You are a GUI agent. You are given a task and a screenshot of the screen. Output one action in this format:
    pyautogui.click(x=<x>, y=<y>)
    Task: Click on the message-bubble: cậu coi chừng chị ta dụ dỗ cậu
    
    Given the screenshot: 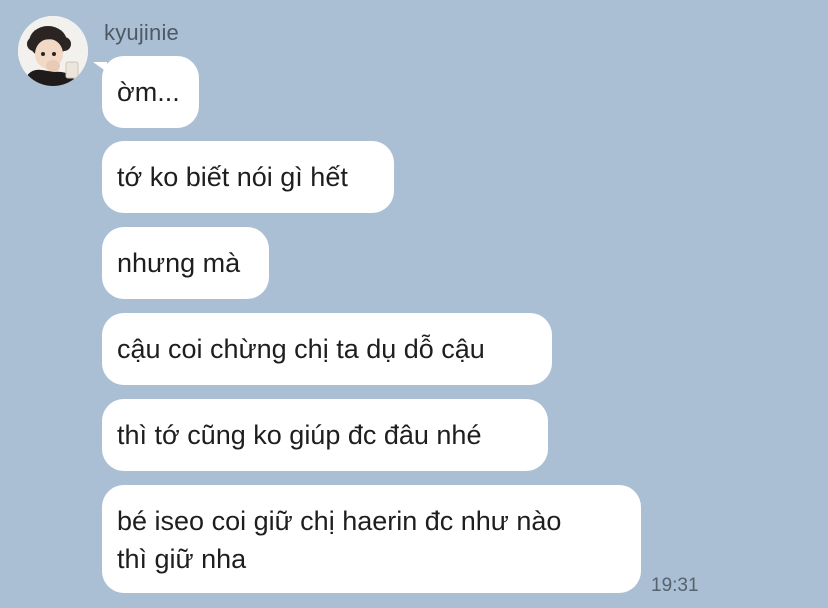 What is the action you would take?
    pyautogui.click(x=327, y=349)
    